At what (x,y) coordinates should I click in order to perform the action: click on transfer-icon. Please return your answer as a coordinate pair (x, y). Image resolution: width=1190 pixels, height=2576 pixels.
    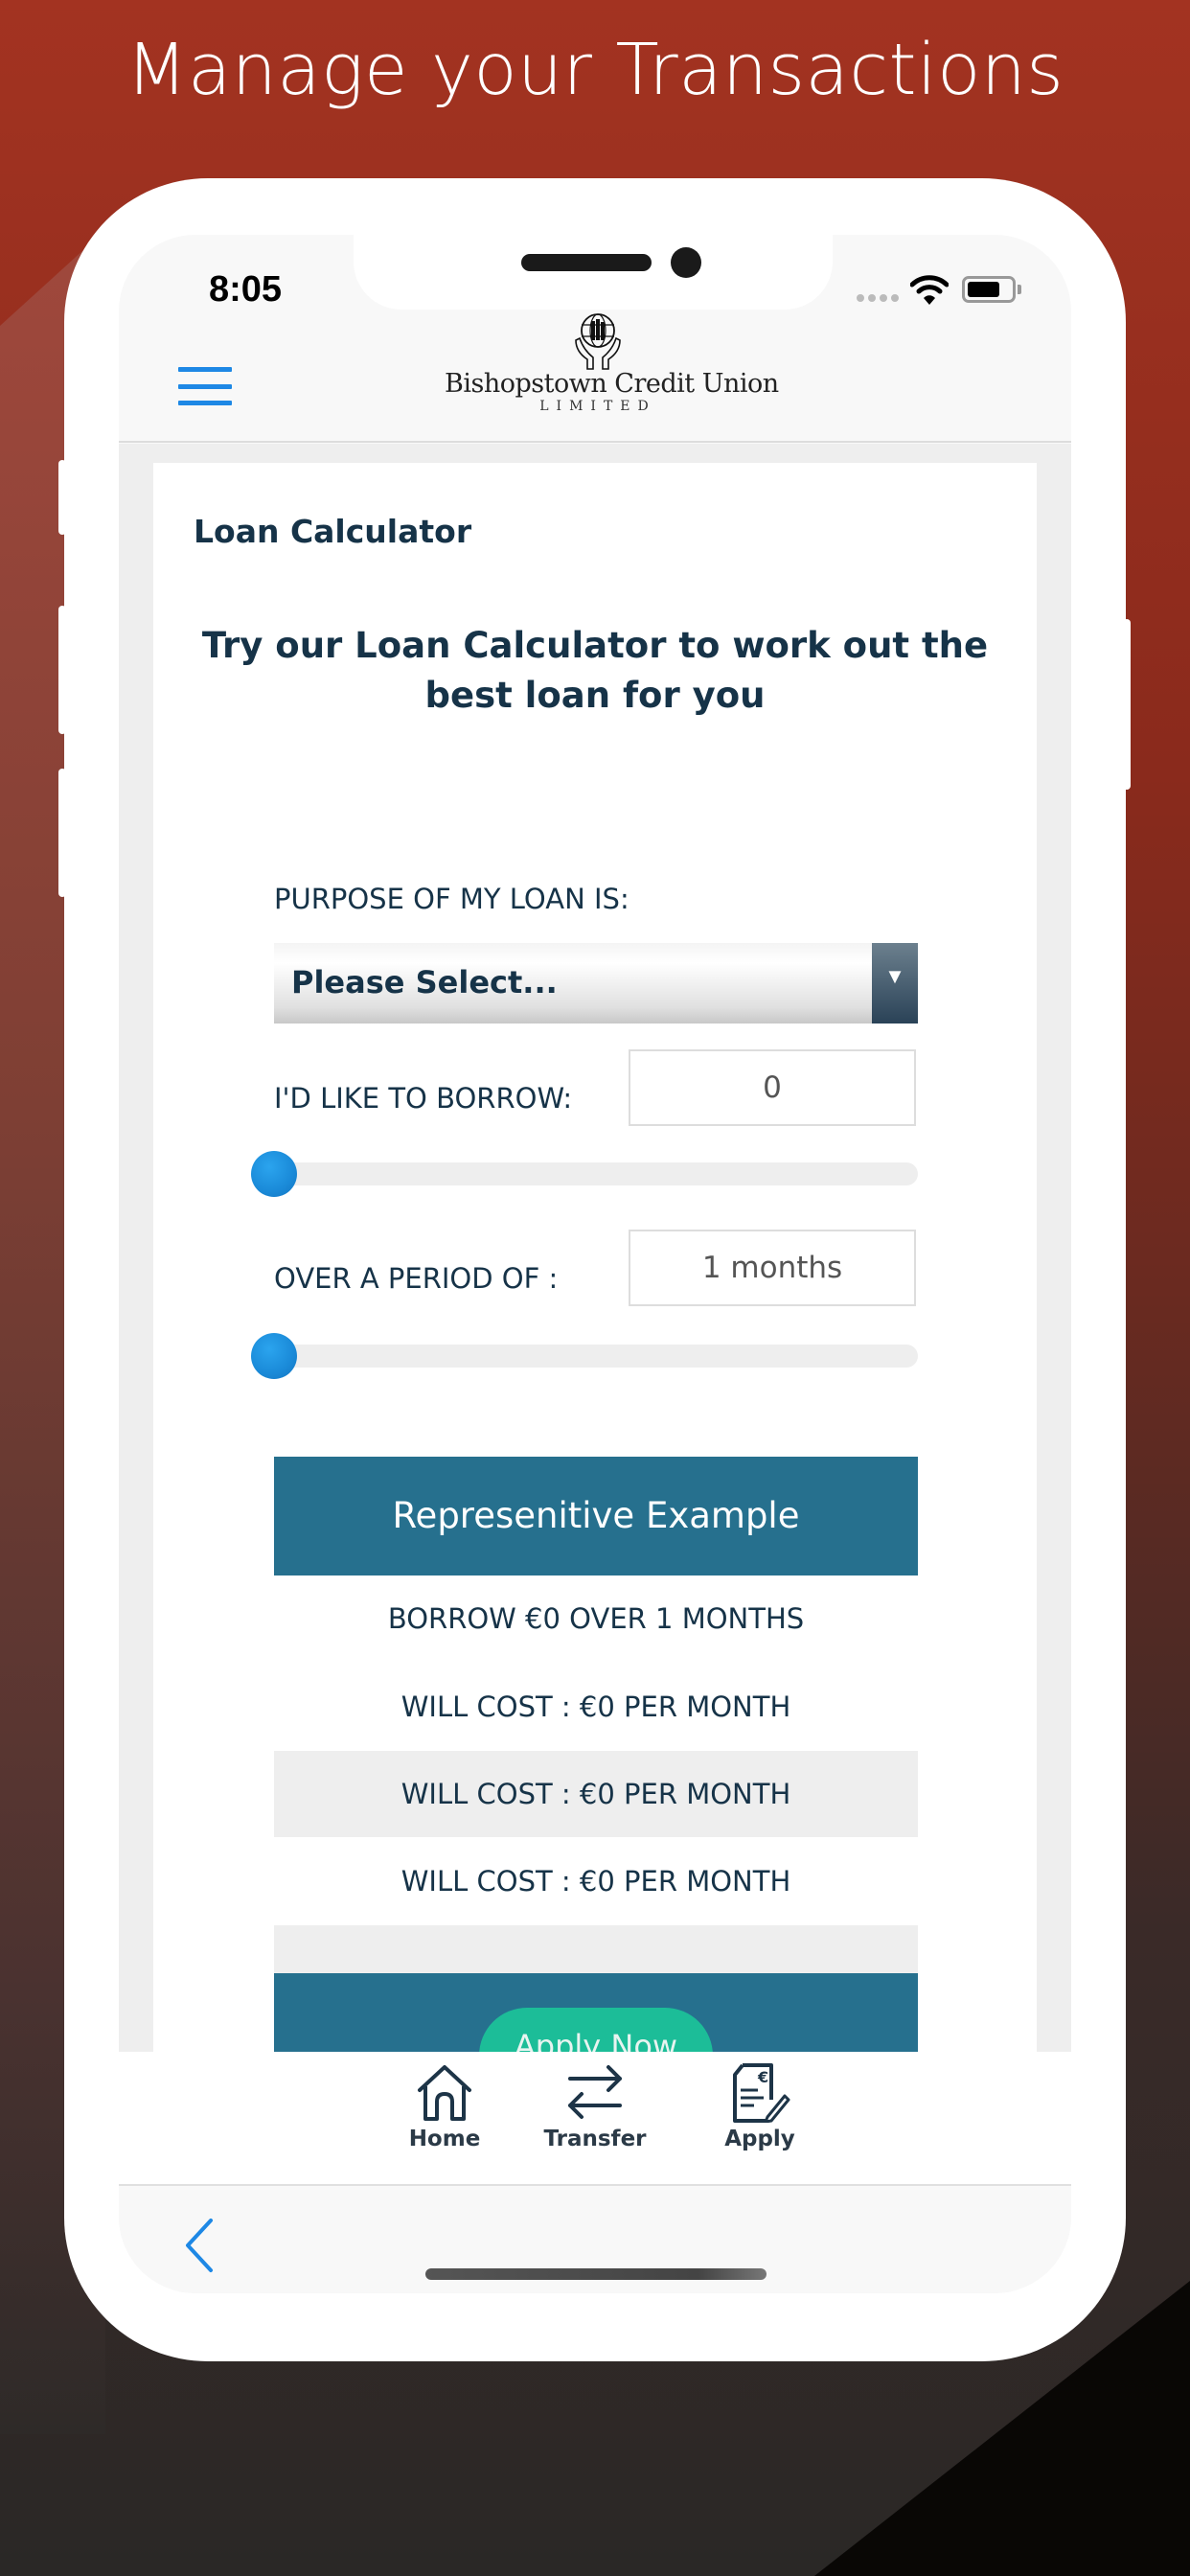
    Looking at the image, I should click on (595, 2092).